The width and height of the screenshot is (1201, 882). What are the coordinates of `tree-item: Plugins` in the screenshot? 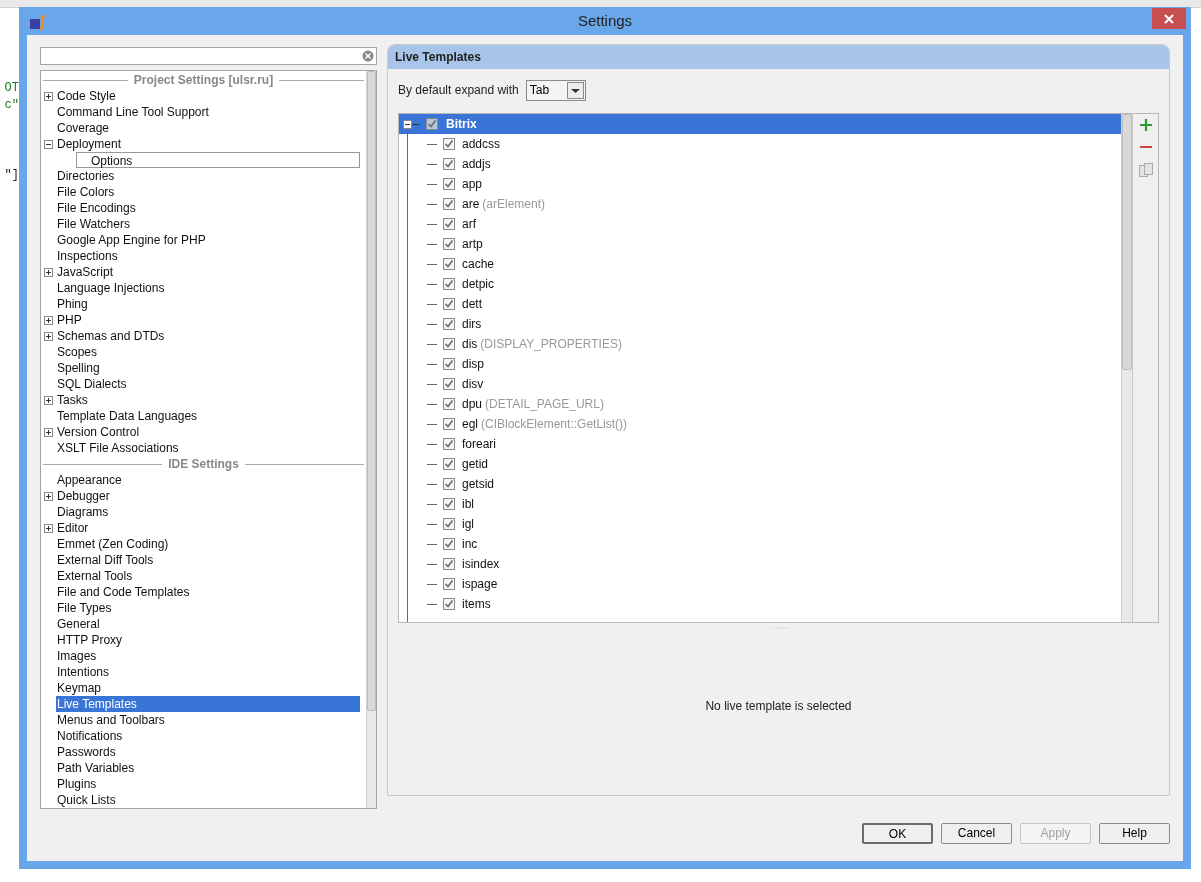 It's located at (77, 784).